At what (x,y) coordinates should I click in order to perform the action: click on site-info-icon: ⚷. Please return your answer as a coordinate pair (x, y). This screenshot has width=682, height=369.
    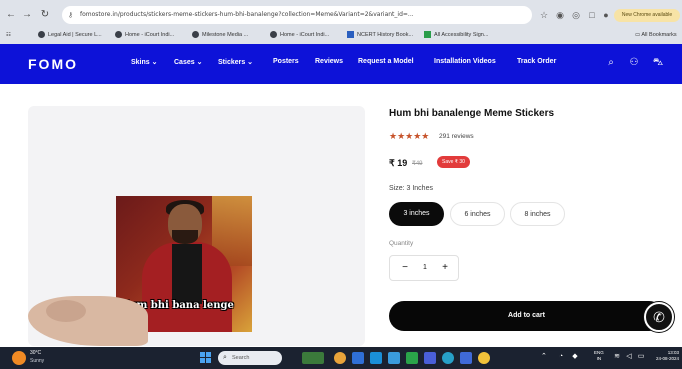
    Looking at the image, I should click on (70, 15).